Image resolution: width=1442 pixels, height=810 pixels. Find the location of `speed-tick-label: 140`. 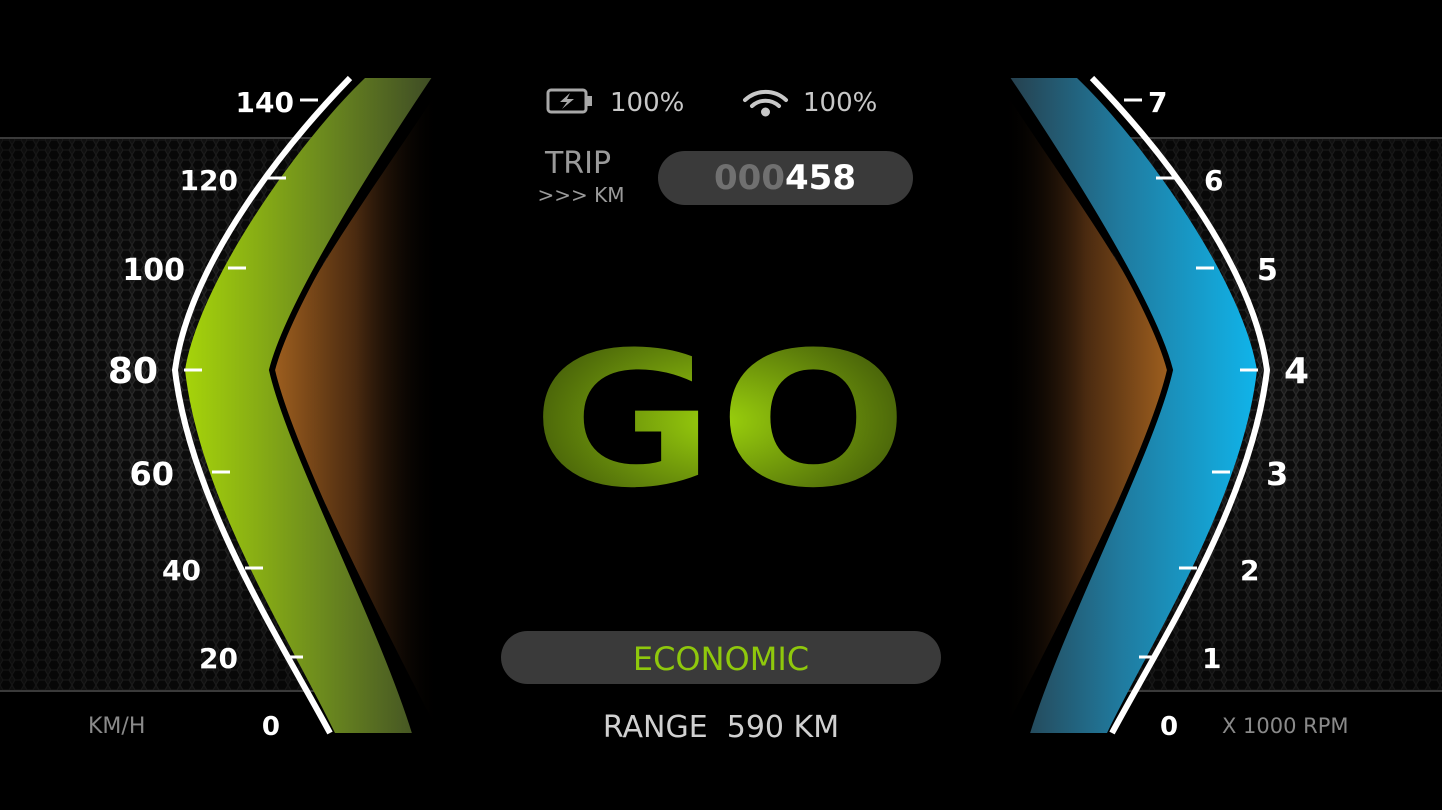

speed-tick-label: 140 is located at coordinates (265, 102).